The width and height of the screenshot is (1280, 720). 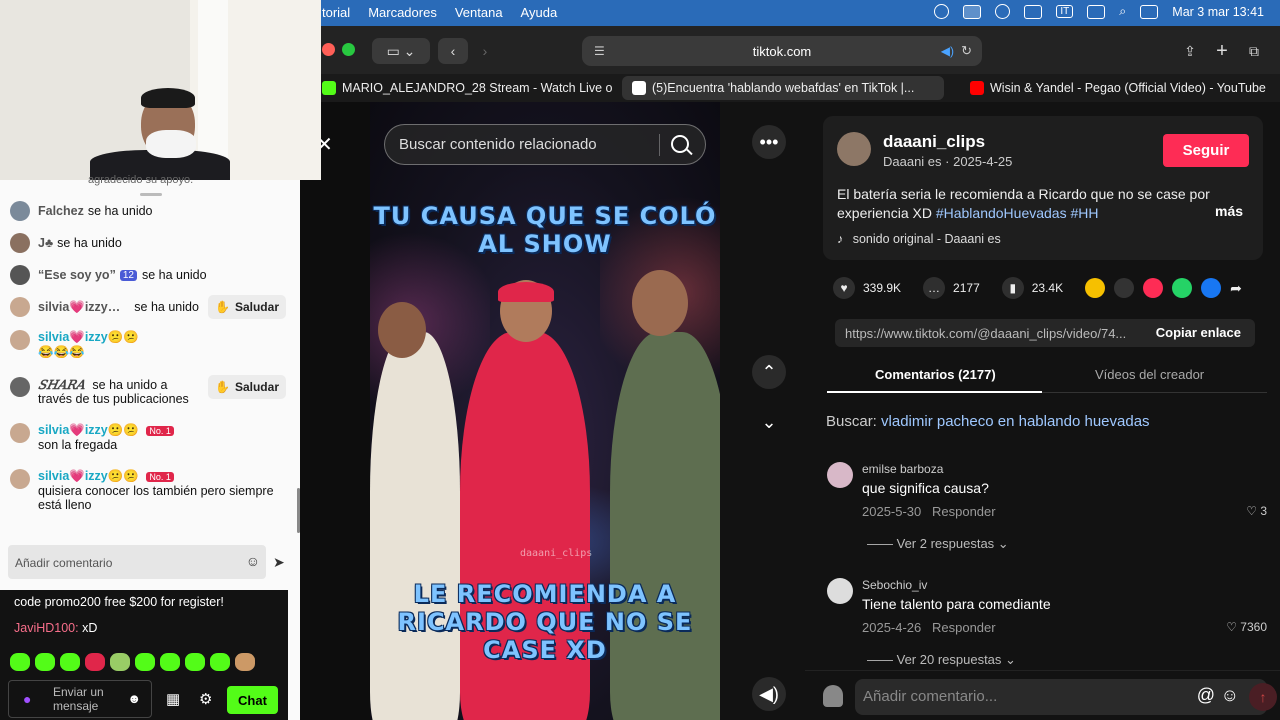 I want to click on menu-item-ayuda: Ayuda, so click(x=539, y=12).